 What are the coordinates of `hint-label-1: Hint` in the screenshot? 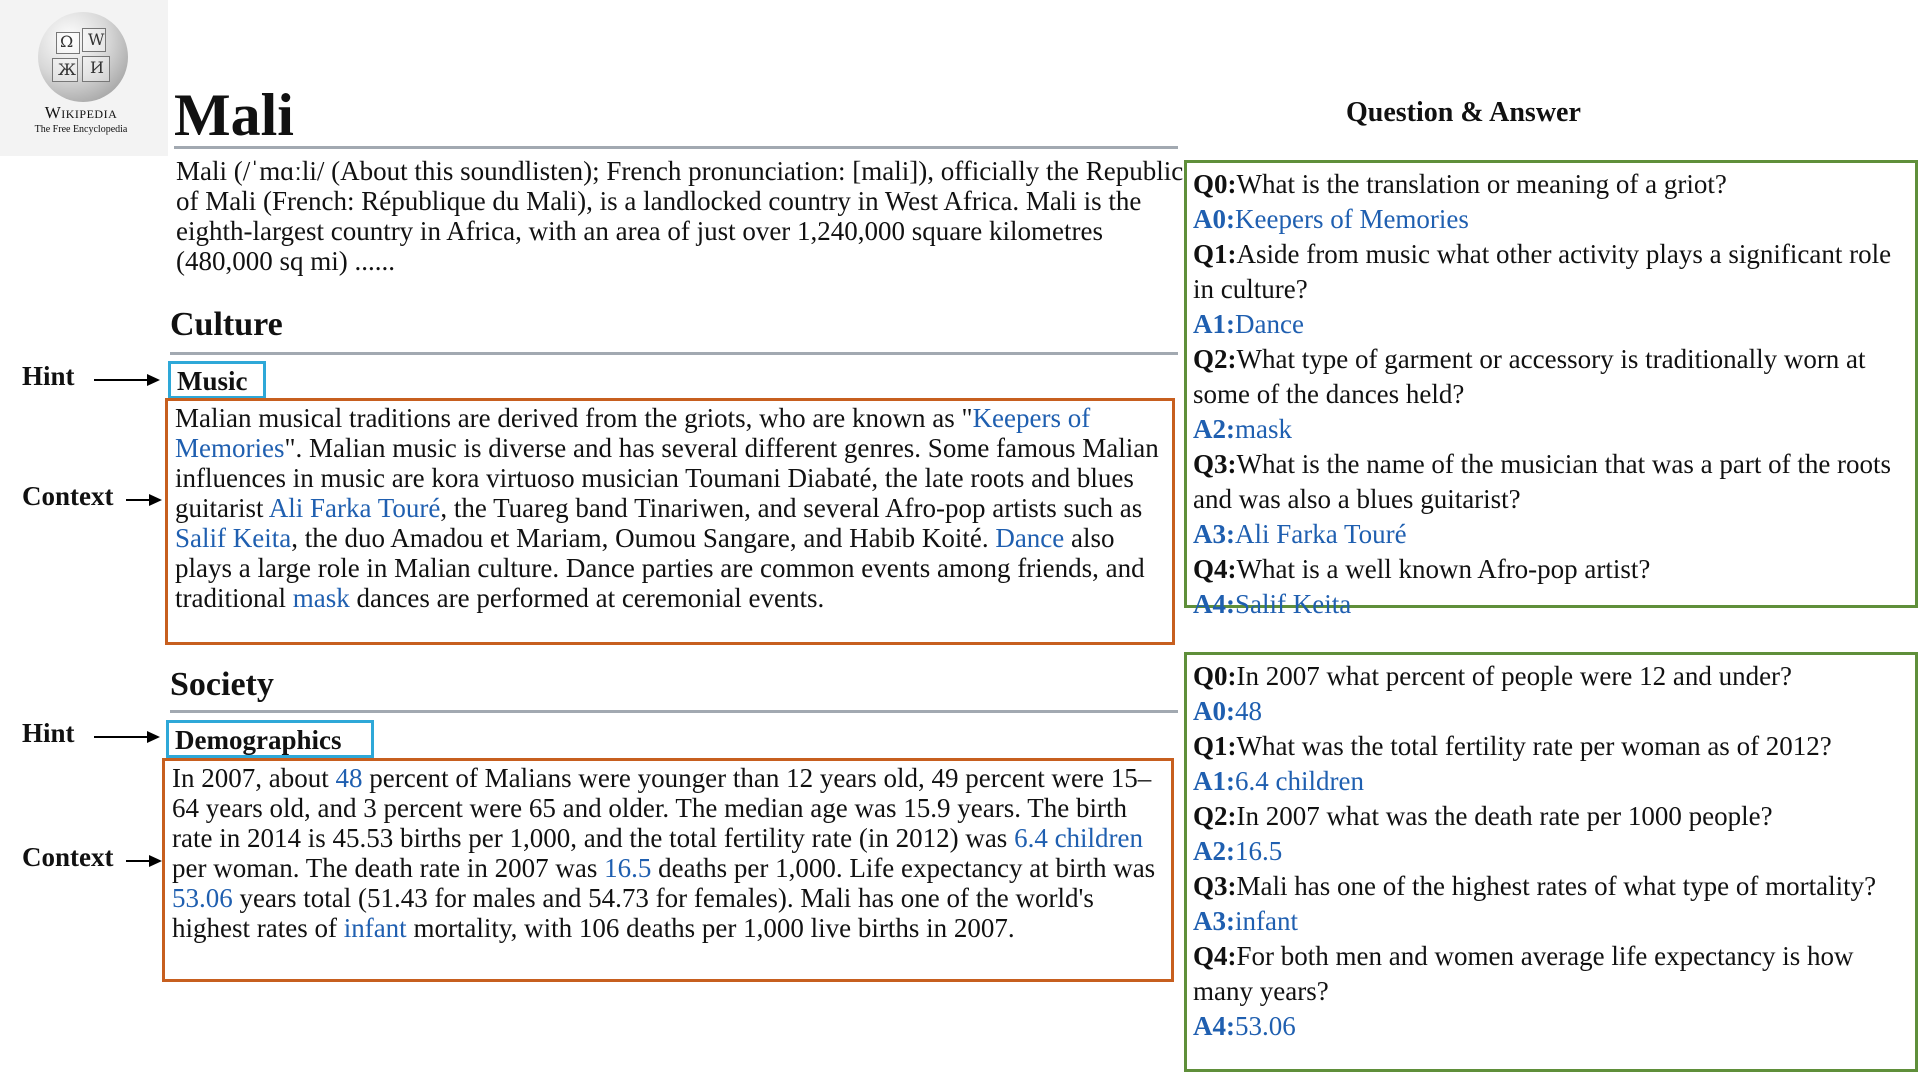 It's located at (48, 376).